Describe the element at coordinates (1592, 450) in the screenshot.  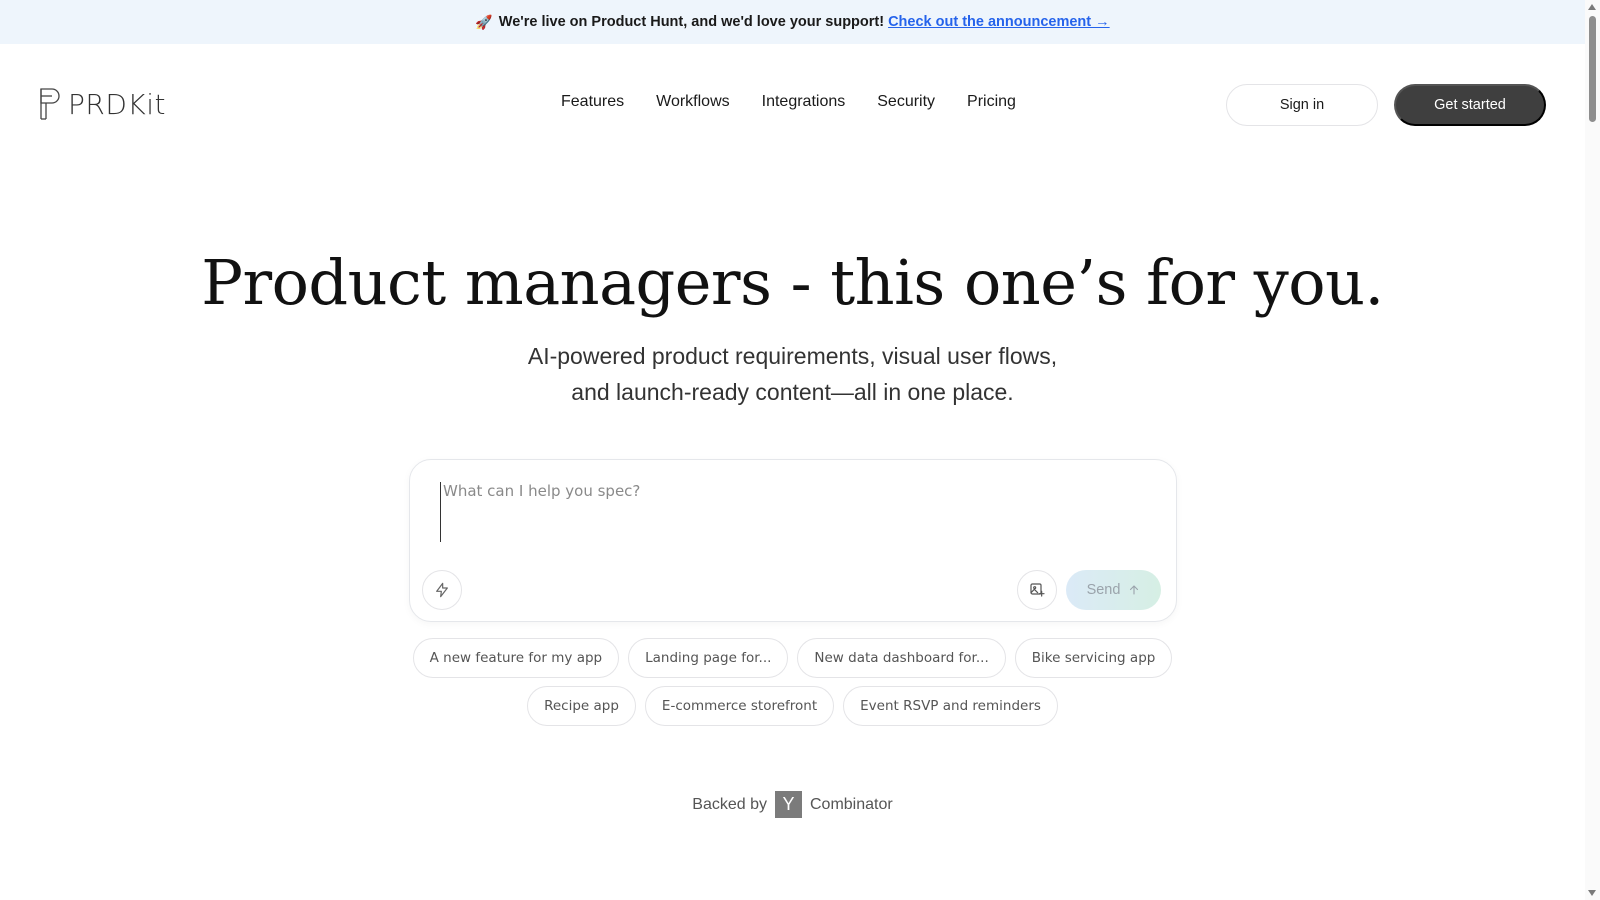
I see `scrollbar` at that location.